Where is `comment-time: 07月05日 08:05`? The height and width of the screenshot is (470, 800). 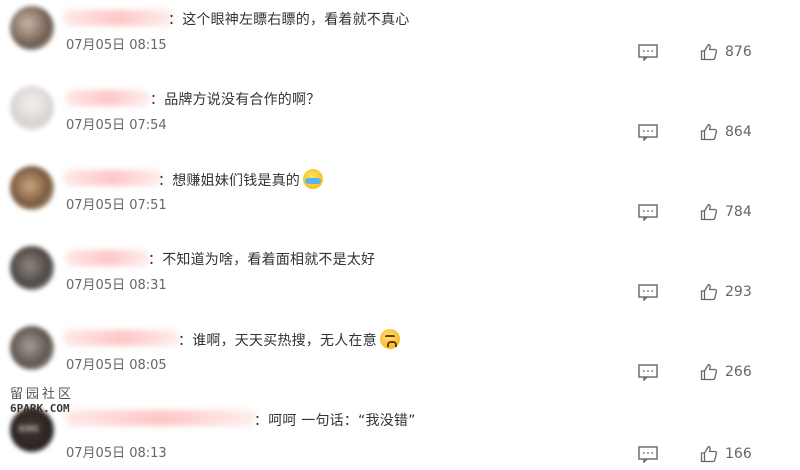 comment-time: 07月05日 08:05 is located at coordinates (116, 365).